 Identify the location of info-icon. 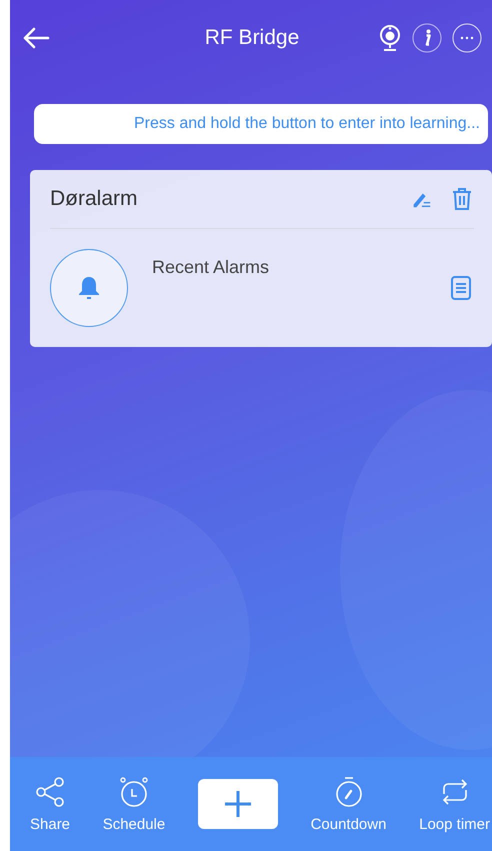
(427, 38).